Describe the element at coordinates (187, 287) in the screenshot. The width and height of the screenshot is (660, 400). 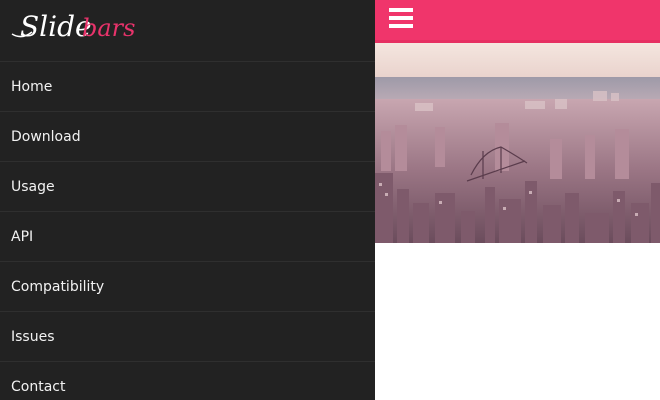
I see `sidebar-item-compatibility: Compatibility` at that location.